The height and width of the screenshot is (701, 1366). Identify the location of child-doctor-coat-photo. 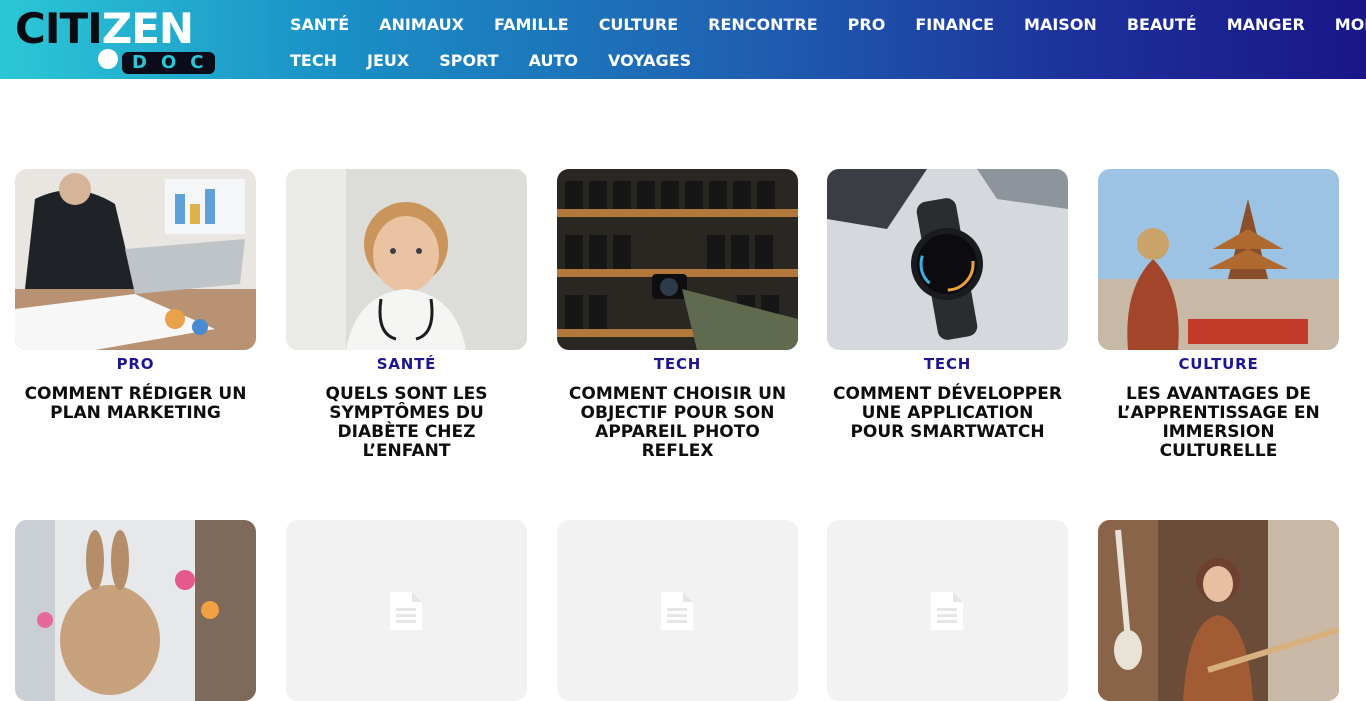
(406, 259).